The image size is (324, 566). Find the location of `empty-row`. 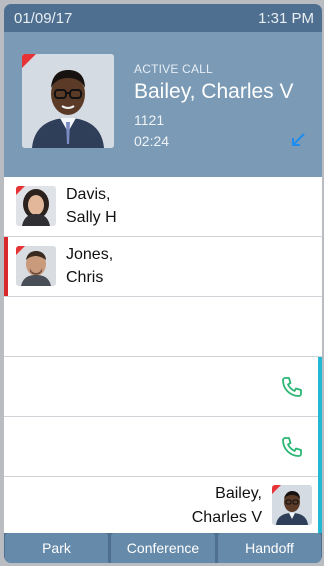

empty-row is located at coordinates (163, 327).